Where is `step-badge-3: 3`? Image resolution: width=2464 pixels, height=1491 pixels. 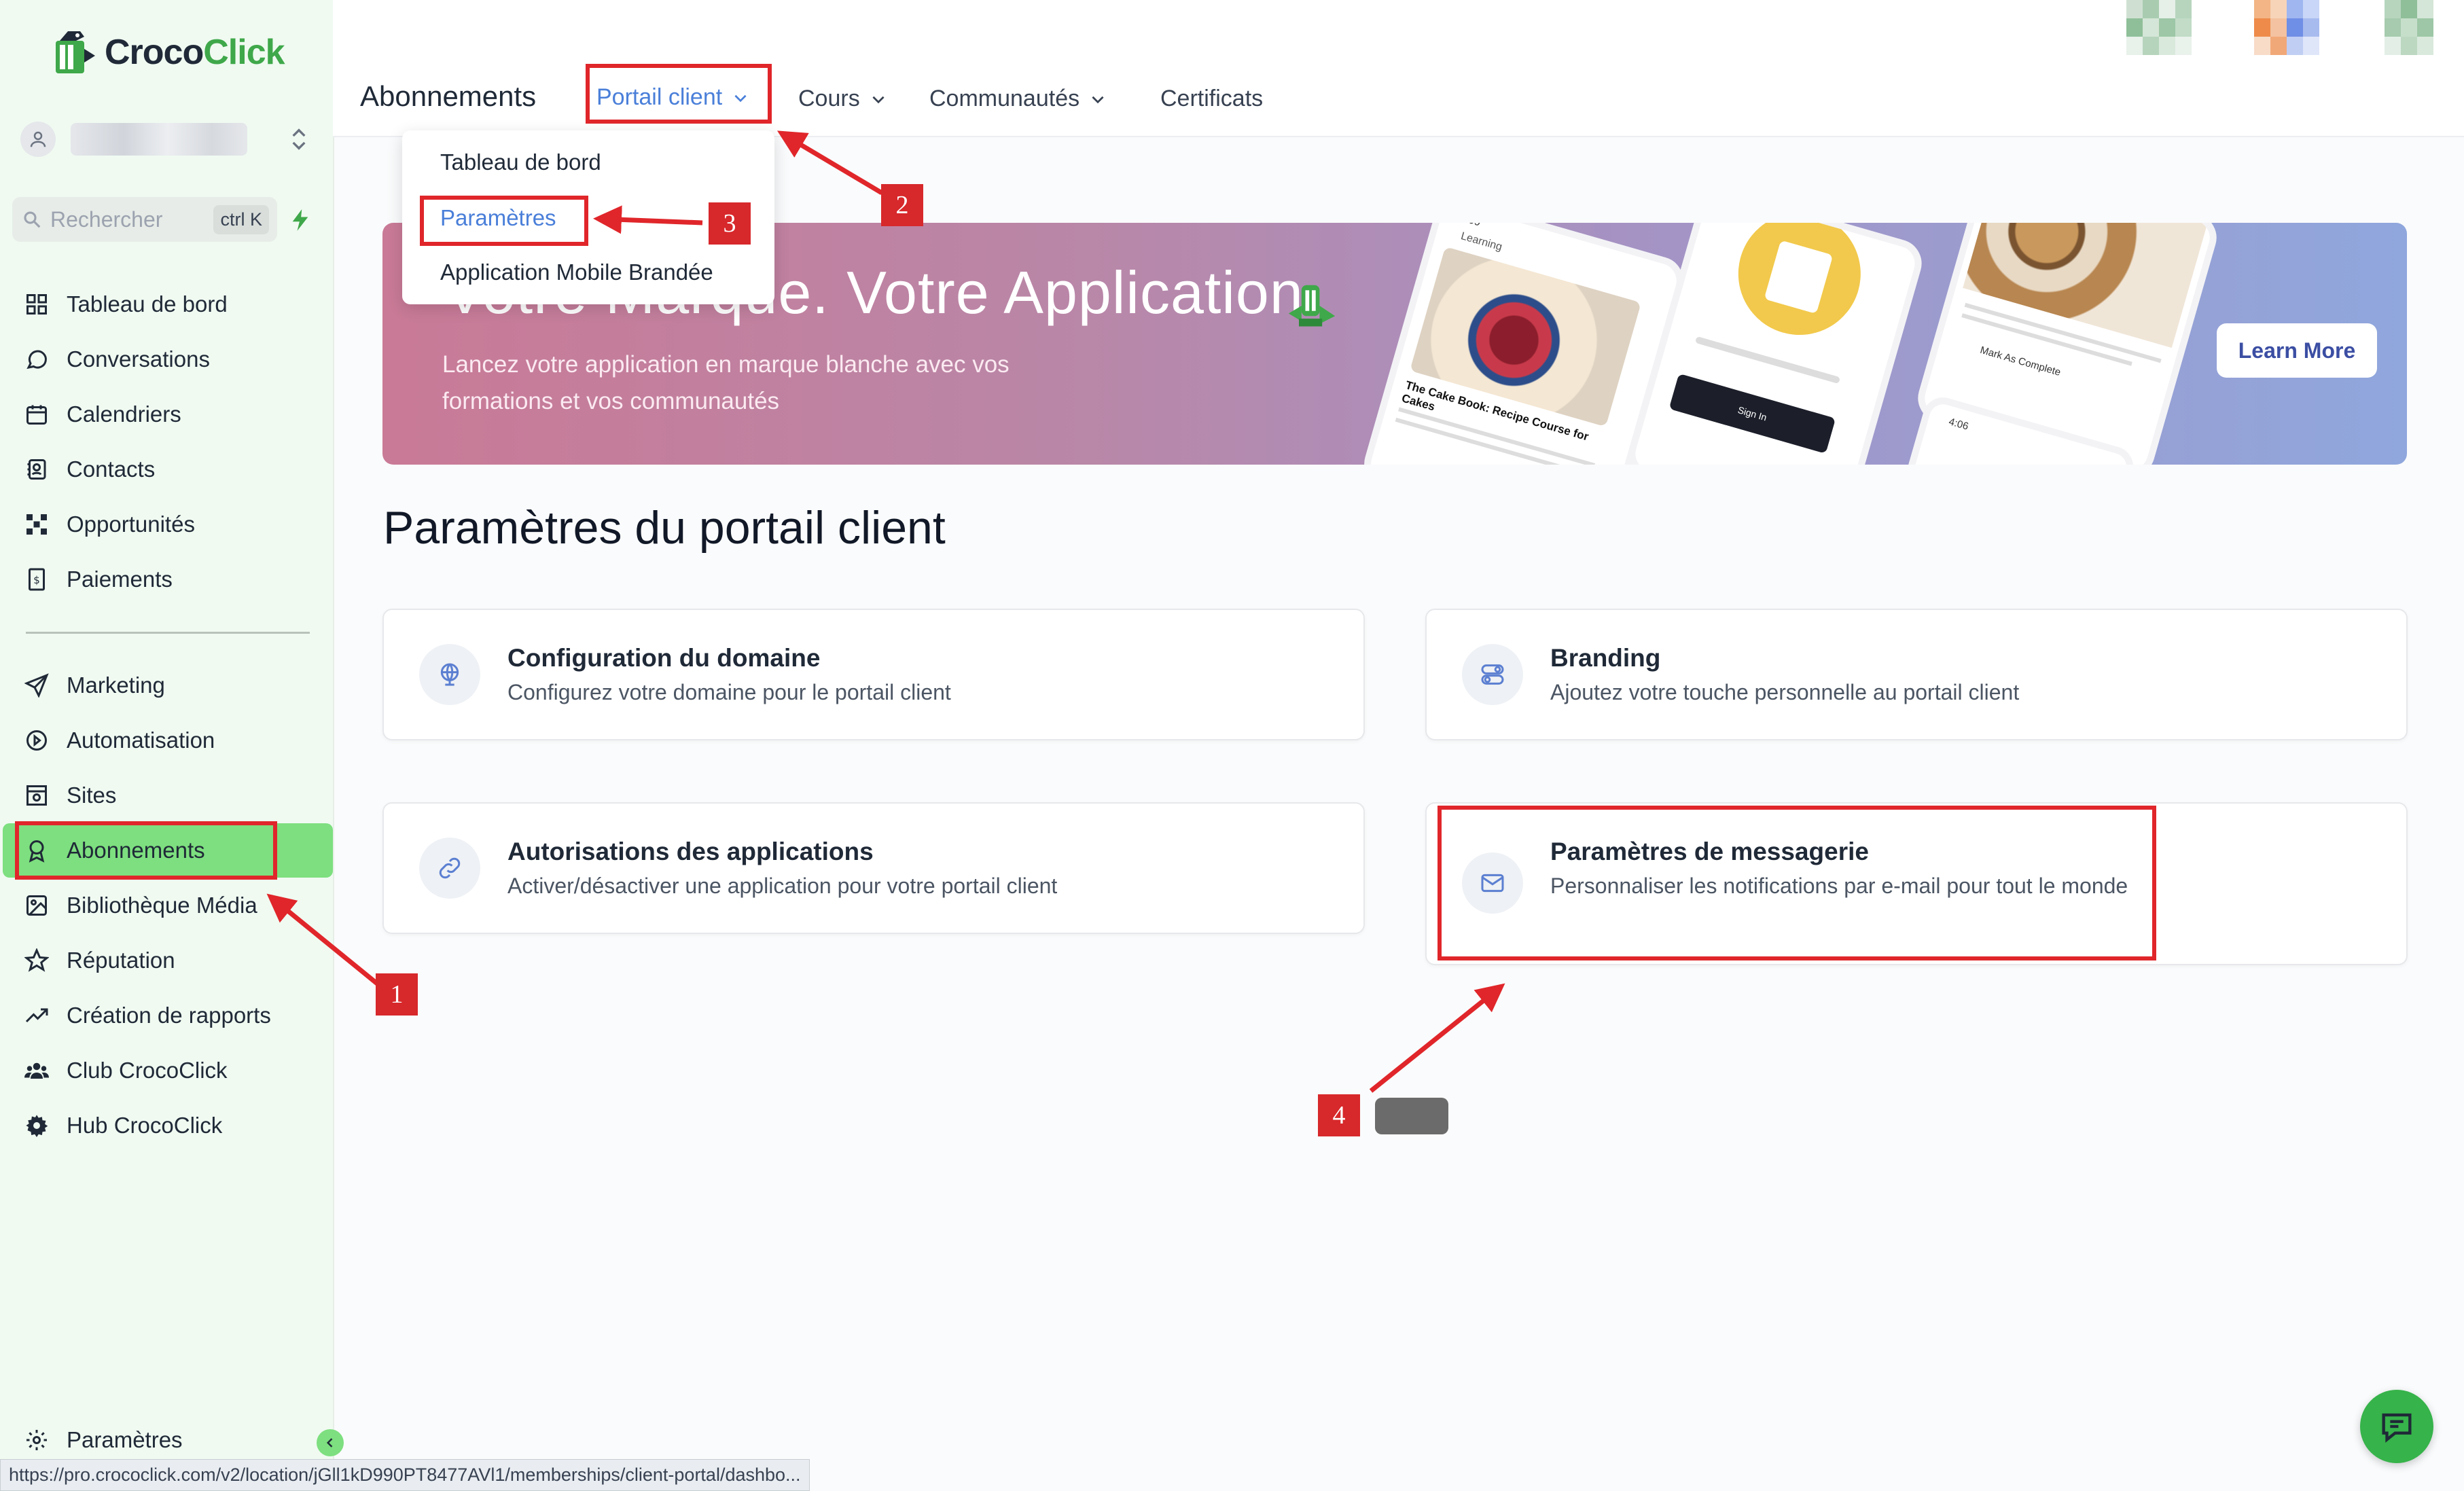 step-badge-3: 3 is located at coordinates (730, 224).